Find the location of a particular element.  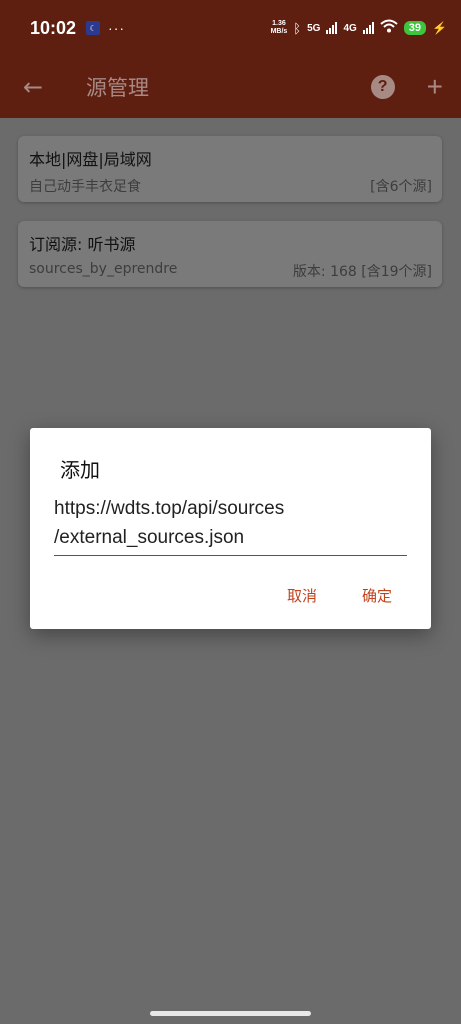

status-bar: 10:02 ☾ ··· 1.36 MB/s ᛒ 5G 4G 39 ⚡ is located at coordinates (230, 28).